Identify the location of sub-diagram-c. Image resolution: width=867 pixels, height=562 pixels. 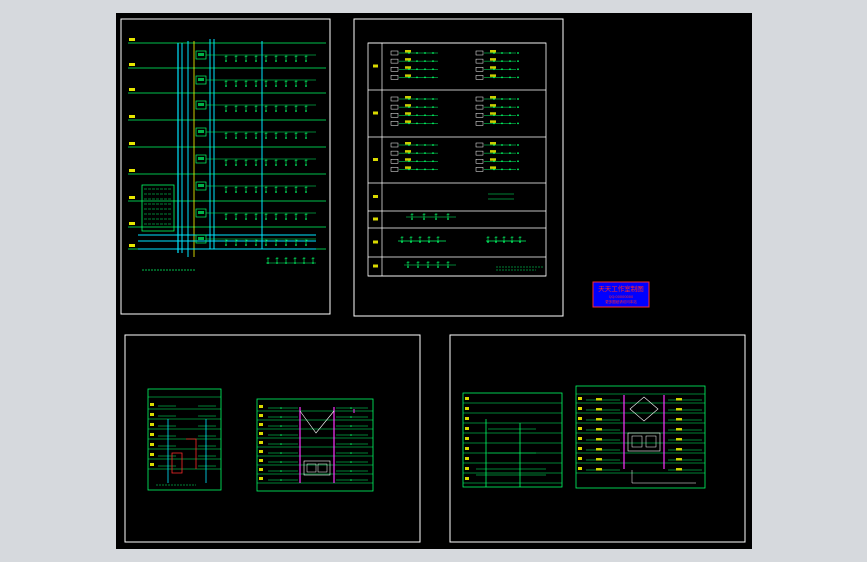
(512, 440).